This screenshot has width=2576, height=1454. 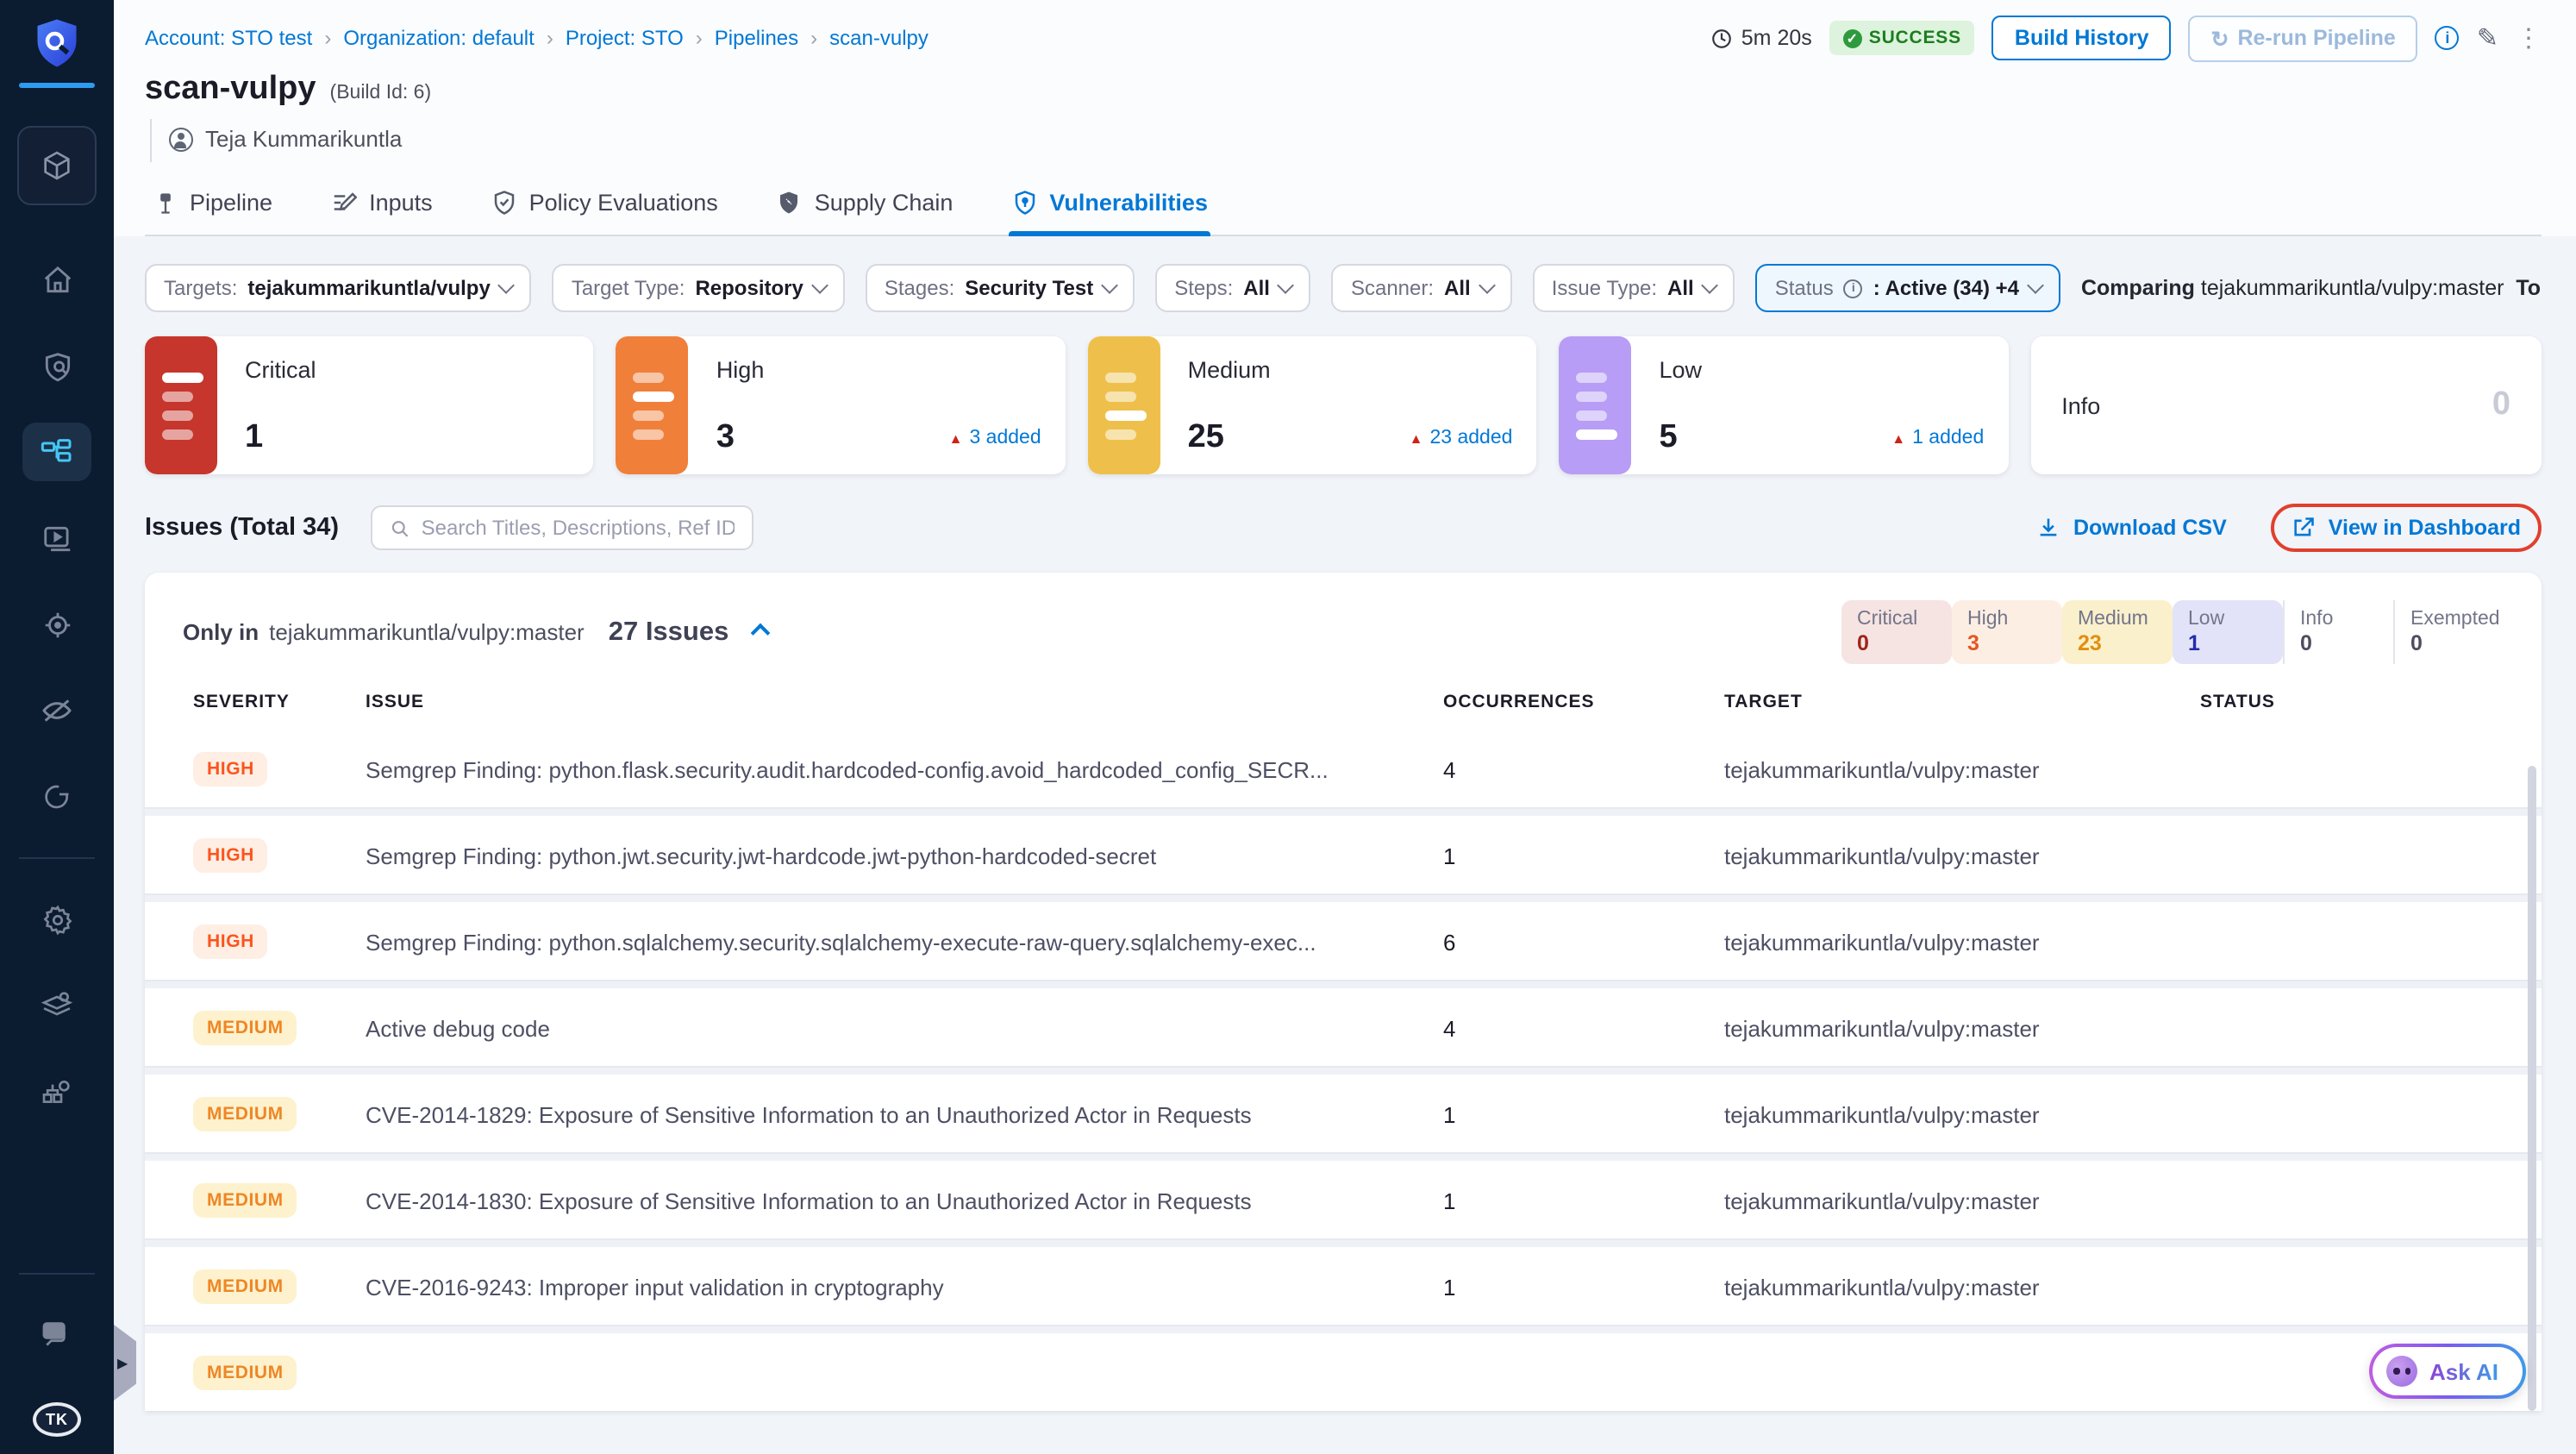 What do you see at coordinates (1000, 288) in the screenshot?
I see `filter-stages: Stages: Security Test` at bounding box center [1000, 288].